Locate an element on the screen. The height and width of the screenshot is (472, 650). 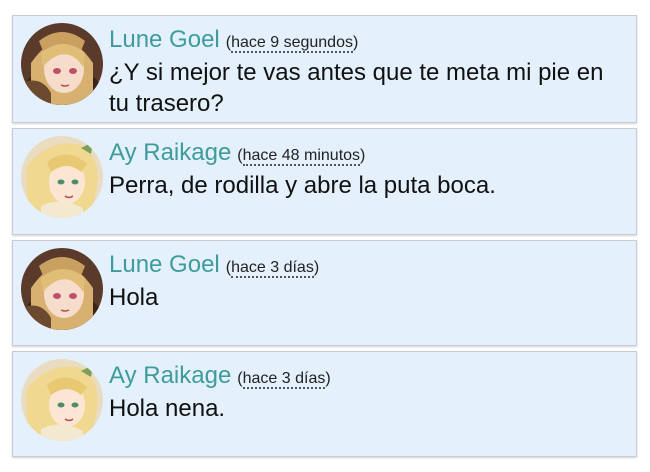
timestamp: (hace 9 segundos) is located at coordinates (292, 43).